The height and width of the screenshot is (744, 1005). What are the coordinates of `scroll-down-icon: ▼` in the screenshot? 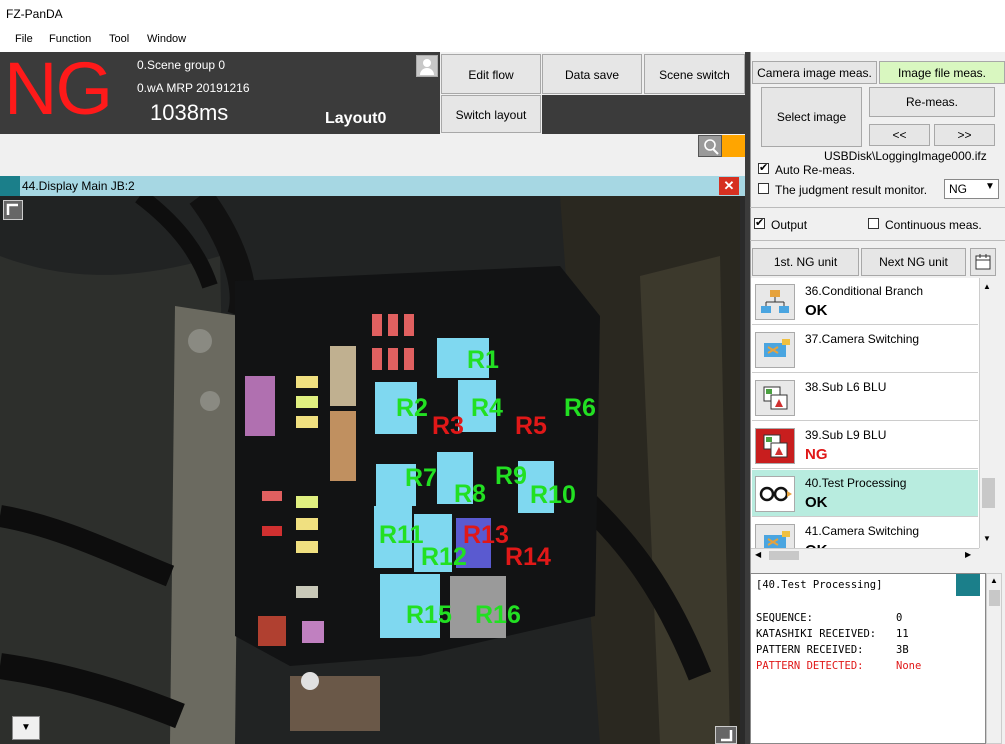 It's located at (987, 538).